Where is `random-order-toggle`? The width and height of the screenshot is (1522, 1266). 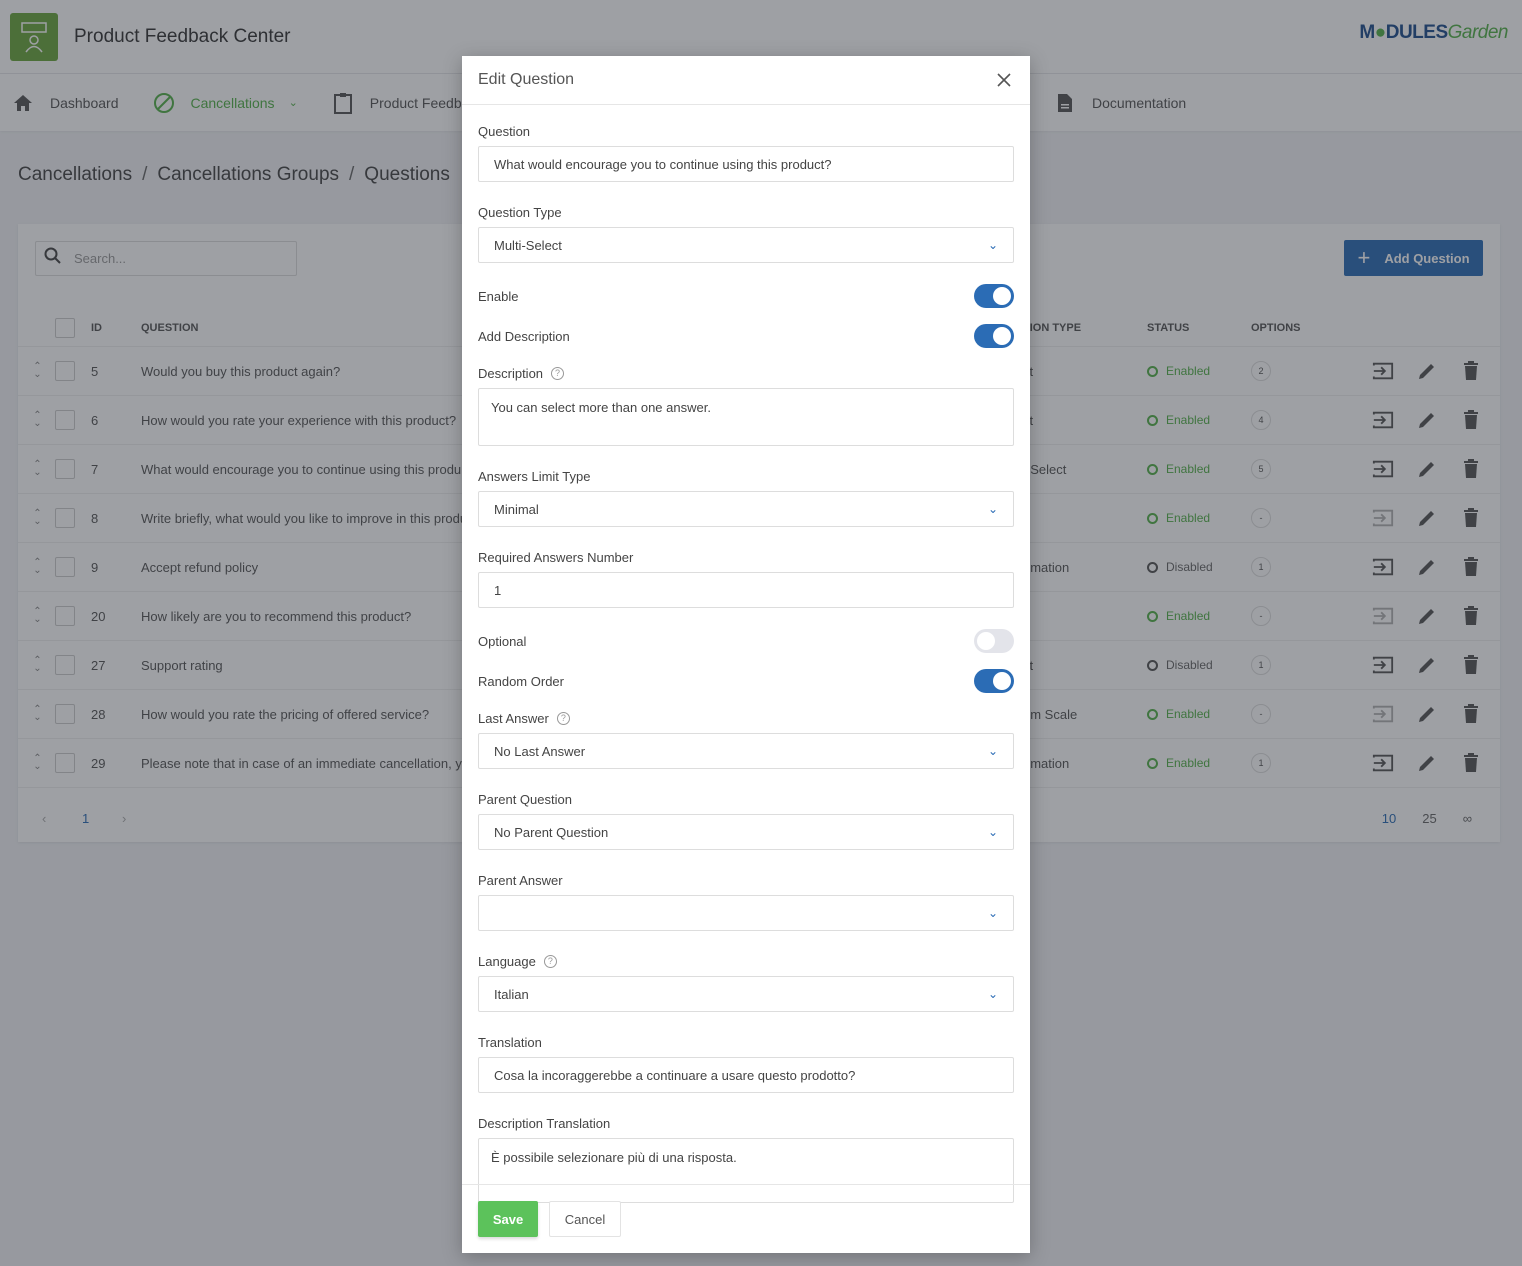
random-order-toggle is located at coordinates (994, 681).